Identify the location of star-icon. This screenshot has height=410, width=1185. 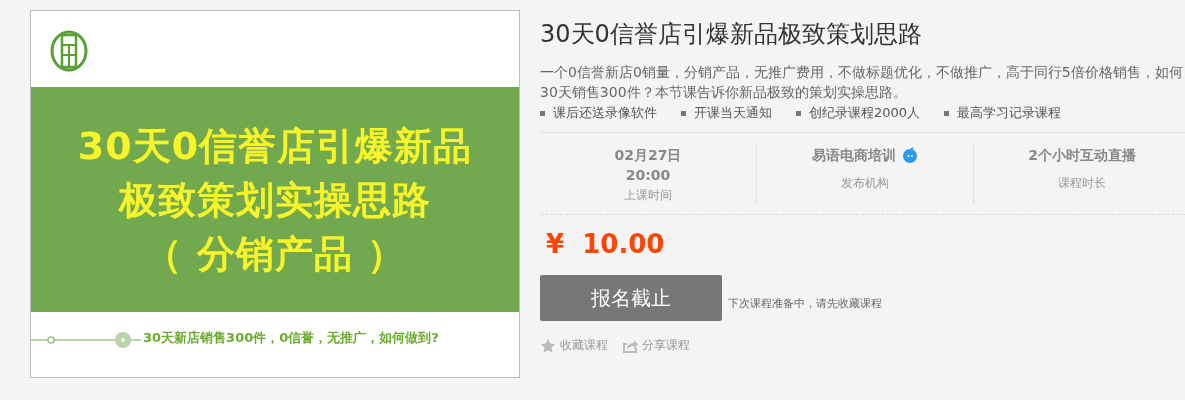
(548, 345).